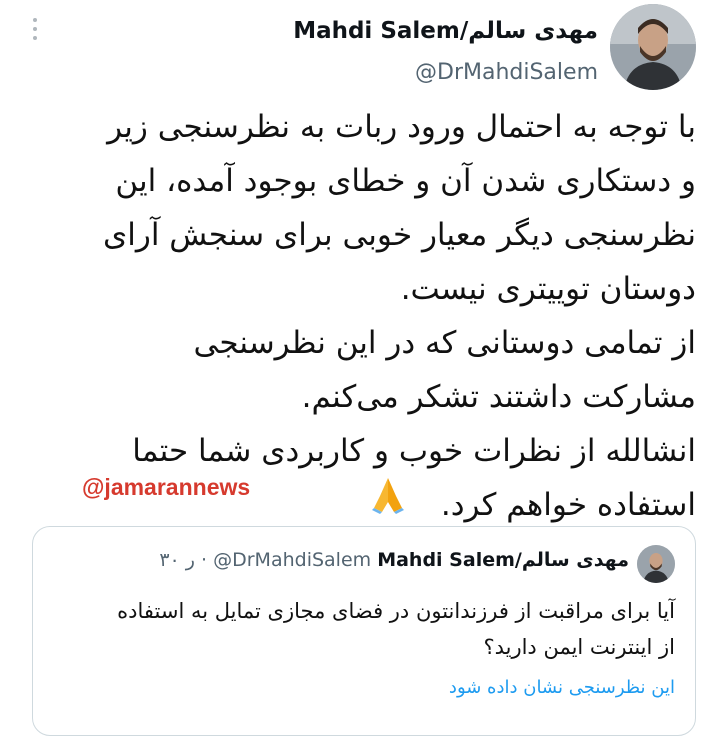 Image resolution: width=720 pixels, height=736 pixels. Describe the element at coordinates (548, 289) in the screenshot. I see `tweet-line: دوستان توییتری نیست.` at that location.